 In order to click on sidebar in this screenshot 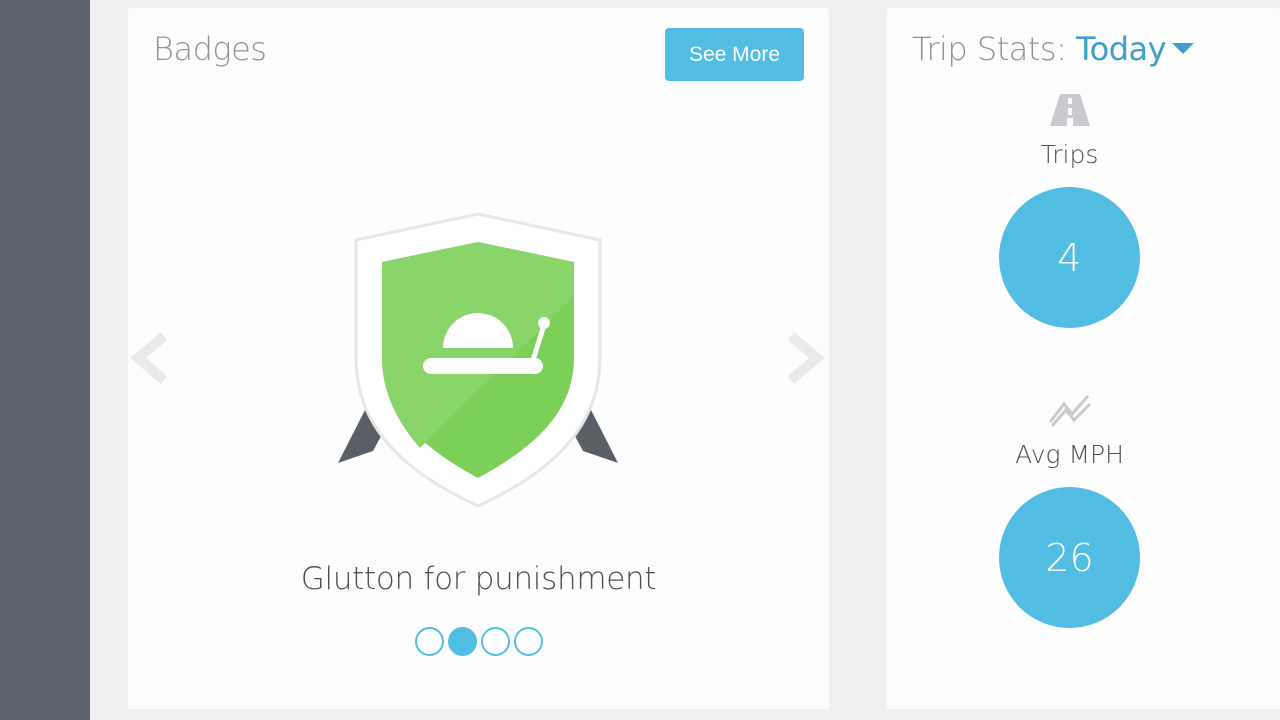, I will do `click(45, 360)`.